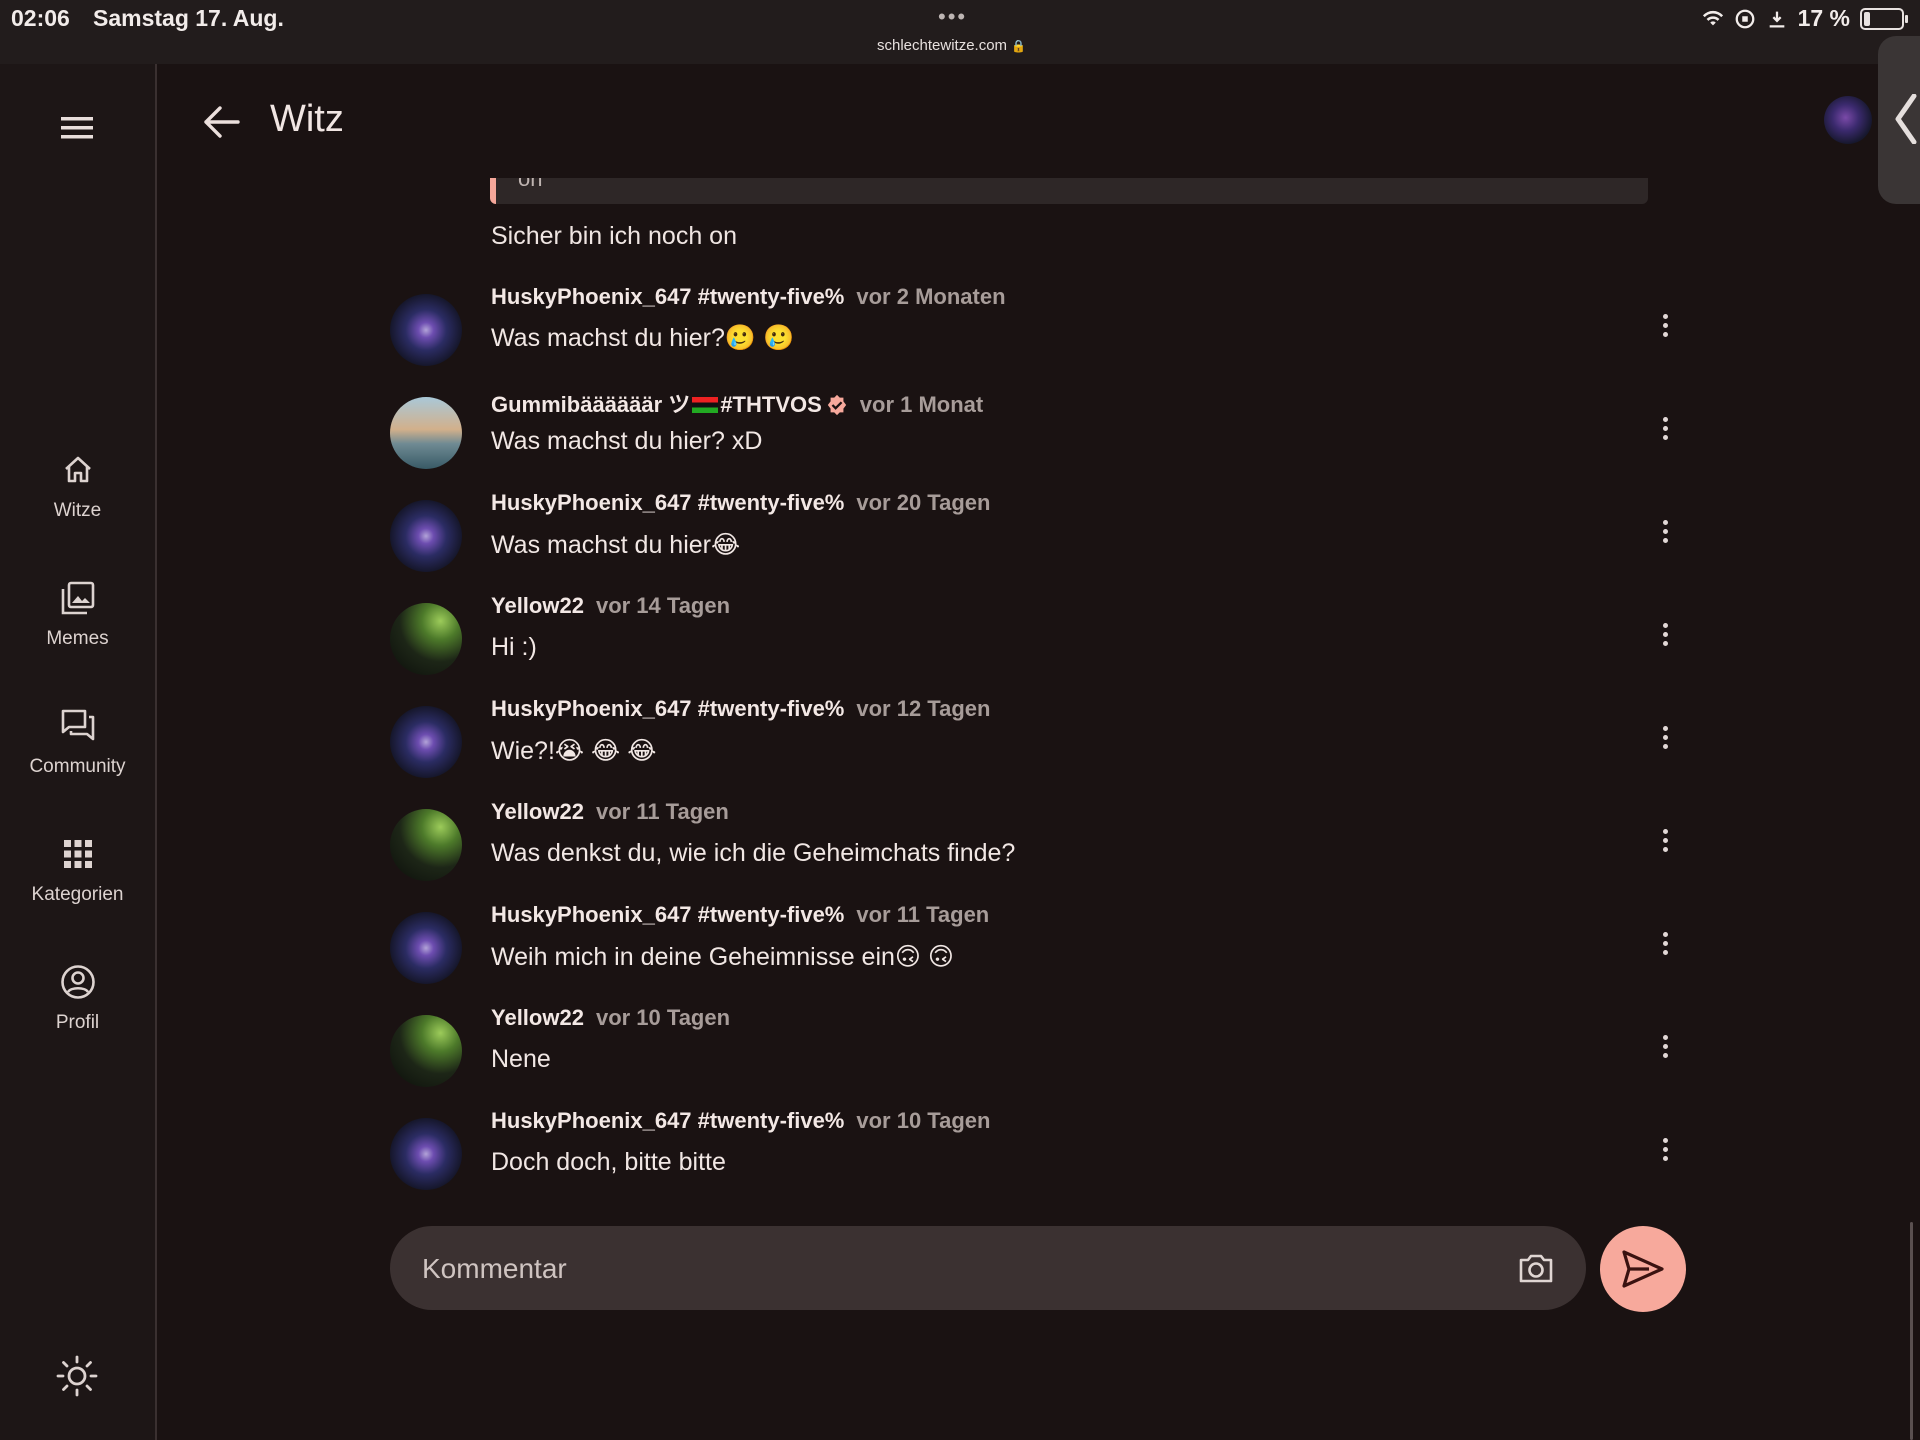  What do you see at coordinates (77, 854) in the screenshot?
I see `grid-icon` at bounding box center [77, 854].